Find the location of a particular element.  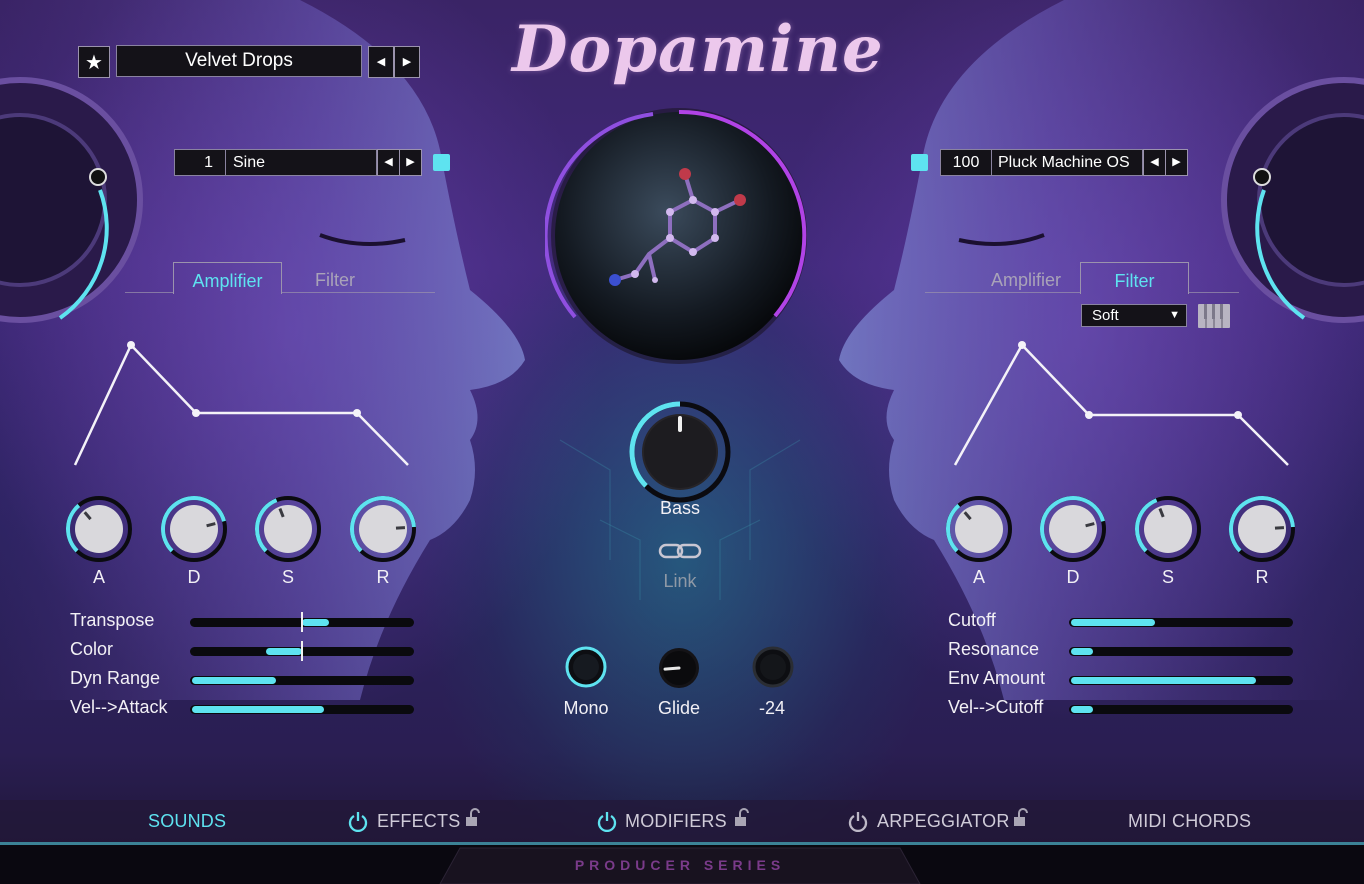

mono-label: Mono is located at coordinates (586, 708).